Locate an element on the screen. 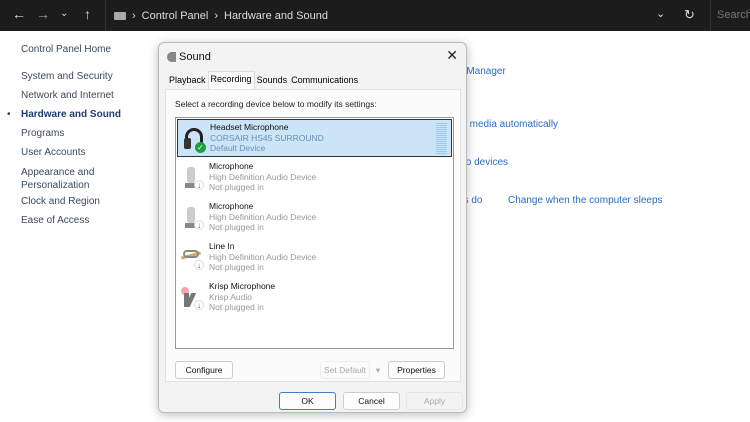  device-driver: Krisp Audio is located at coordinates (230, 296).